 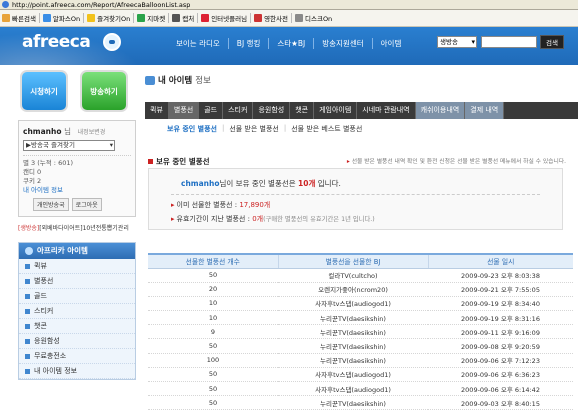 What do you see at coordinates (224, 18) in the screenshot?
I see `bookmark-item: 인터넷플러님` at bounding box center [224, 18].